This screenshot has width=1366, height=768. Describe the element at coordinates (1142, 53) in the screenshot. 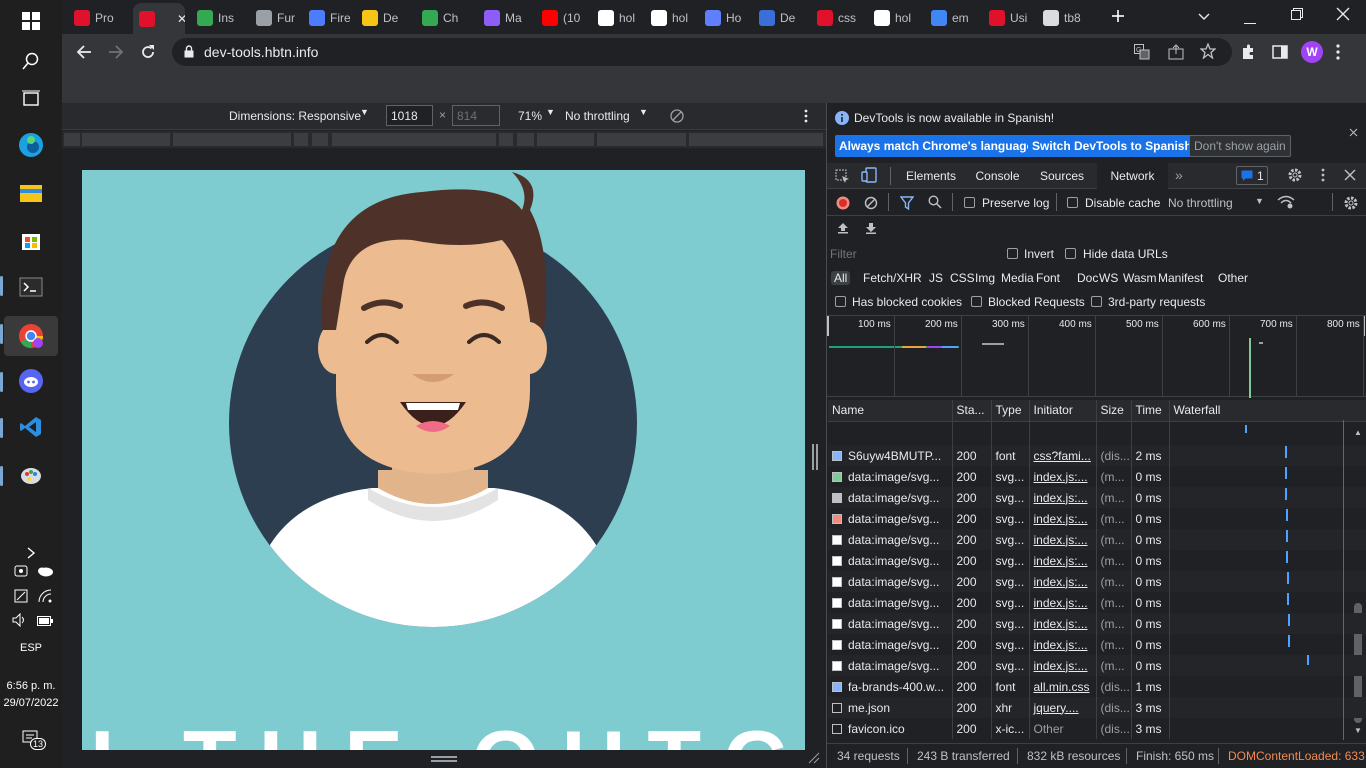

I see `translate-icon: G` at that location.